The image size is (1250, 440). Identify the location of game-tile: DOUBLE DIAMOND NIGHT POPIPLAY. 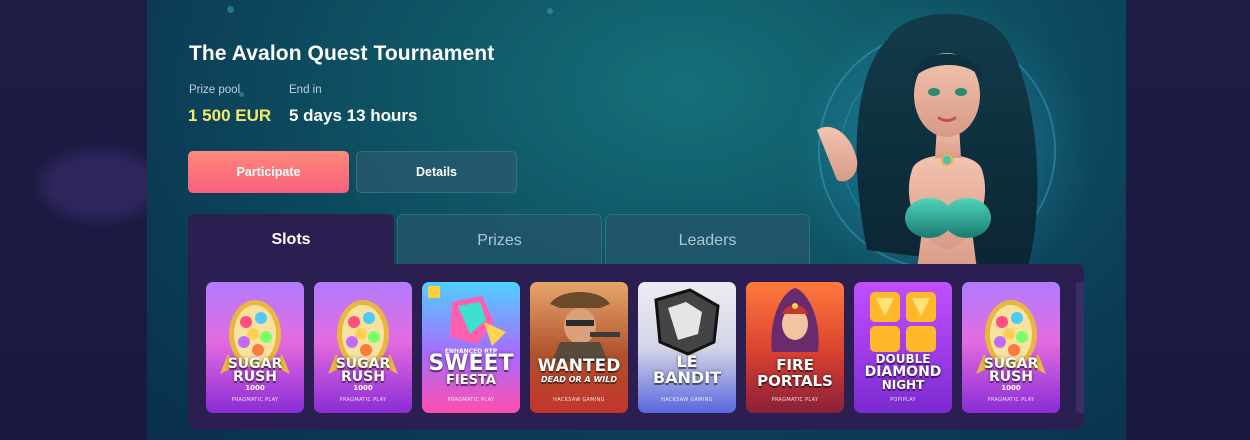
(903, 347).